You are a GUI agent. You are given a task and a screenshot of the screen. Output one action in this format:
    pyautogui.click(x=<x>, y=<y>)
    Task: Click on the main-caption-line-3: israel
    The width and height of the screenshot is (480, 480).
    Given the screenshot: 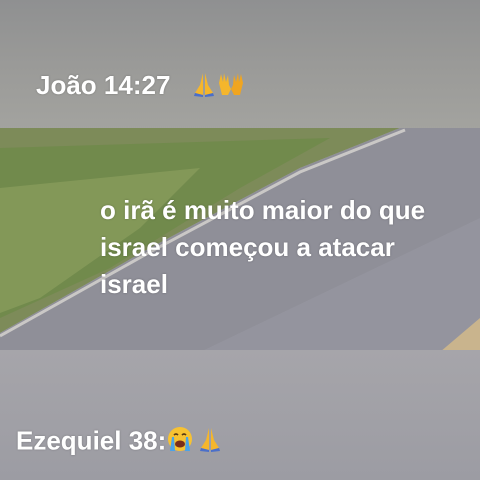 What is the action you would take?
    pyautogui.click(x=134, y=284)
    